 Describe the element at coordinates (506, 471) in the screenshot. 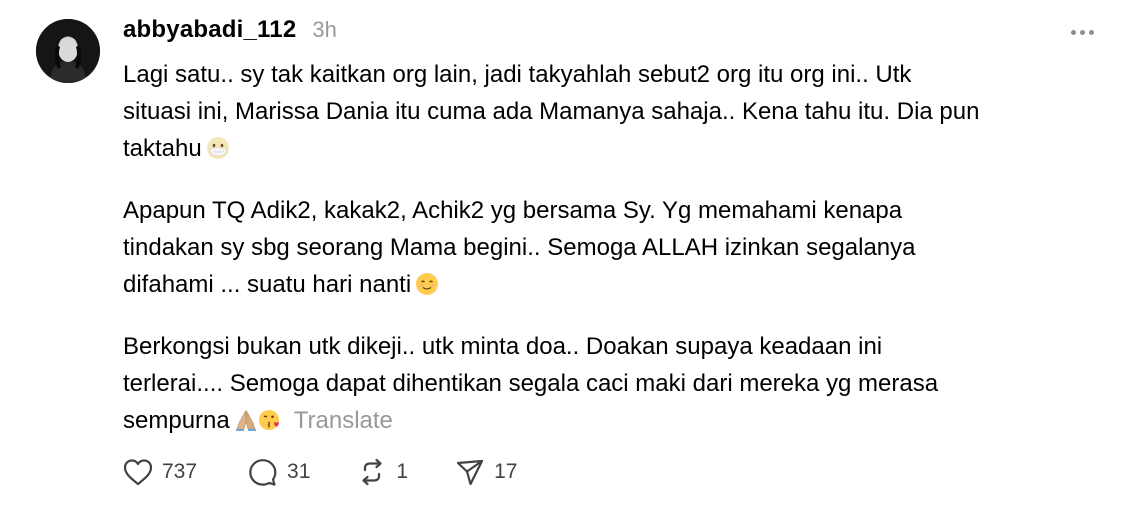

I see `share-count: 17` at that location.